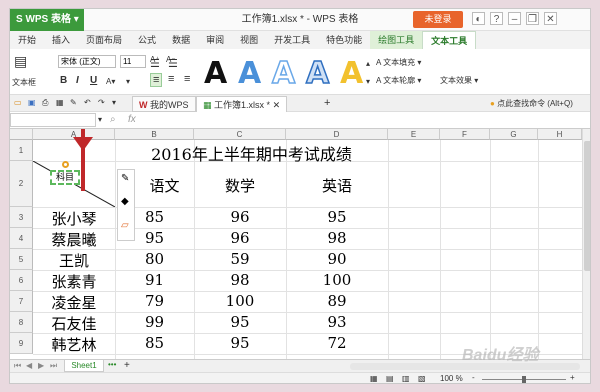  Describe the element at coordinates (112, 364) in the screenshot. I see `sheet-more-icon: •••` at that location.